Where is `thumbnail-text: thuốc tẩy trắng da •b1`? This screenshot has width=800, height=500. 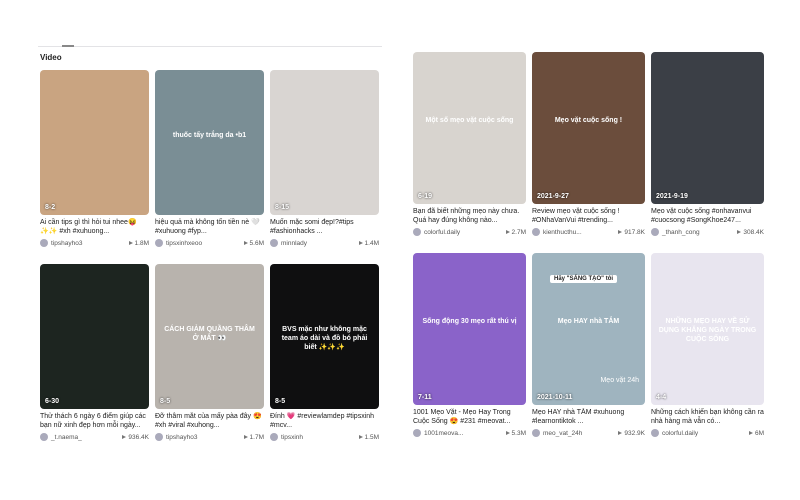 thumbnail-text: thuốc tẩy trắng da •b1 is located at coordinates (209, 135).